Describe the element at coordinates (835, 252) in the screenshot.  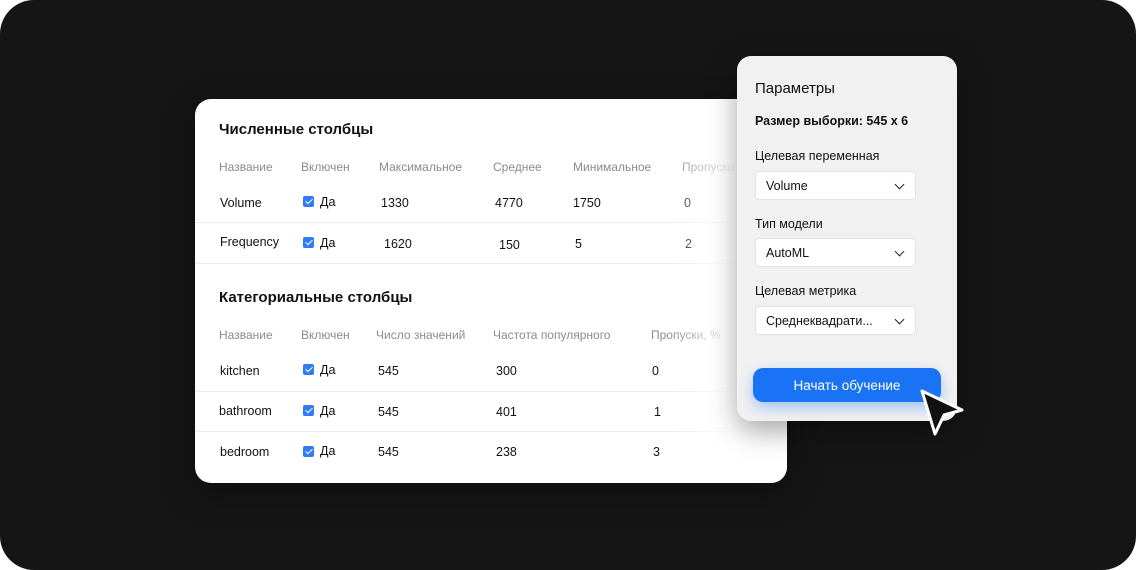
I see `model-type-select: AutoML` at that location.